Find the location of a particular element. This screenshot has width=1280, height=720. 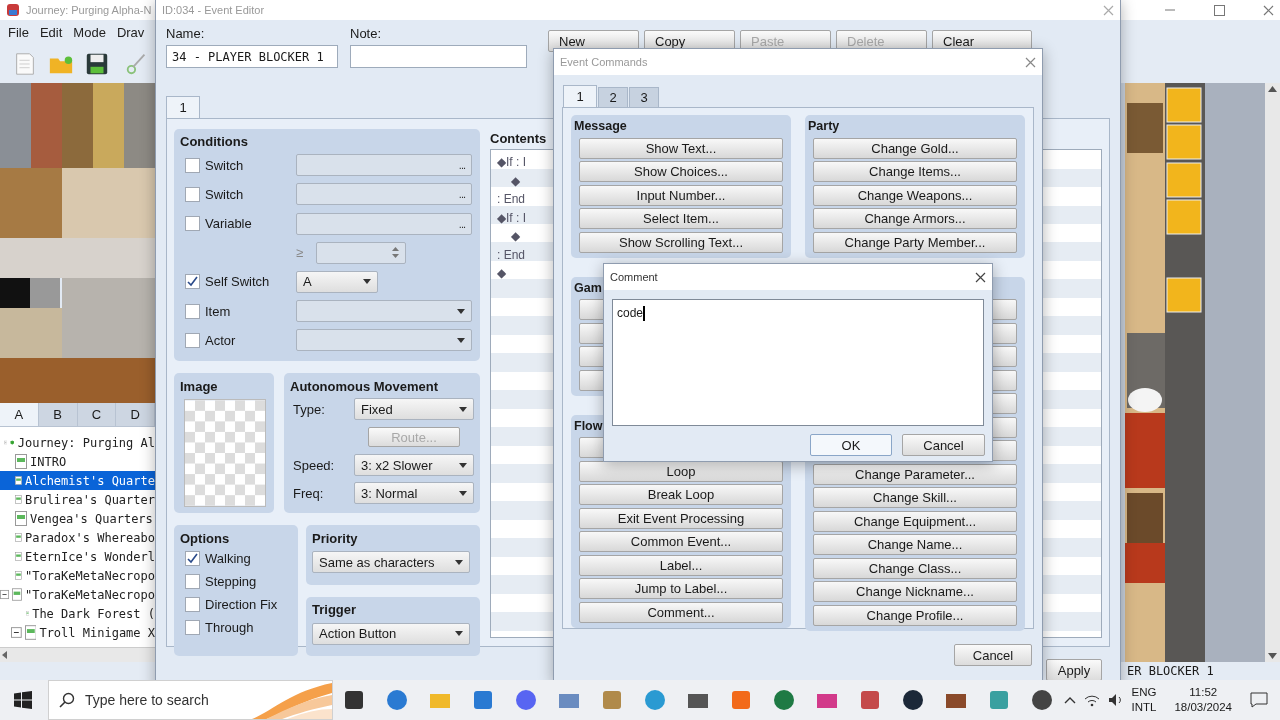

command-button: Exit Event Processing is located at coordinates (681, 518).